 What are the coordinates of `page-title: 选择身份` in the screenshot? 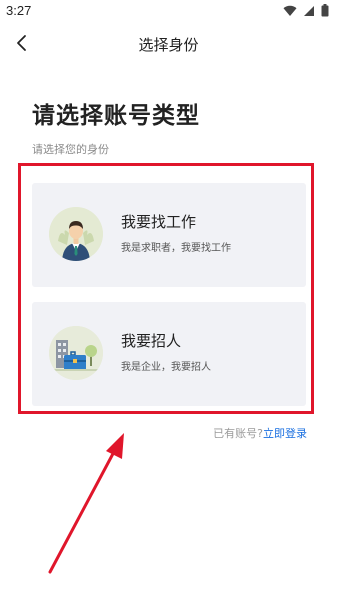 It's located at (168, 45).